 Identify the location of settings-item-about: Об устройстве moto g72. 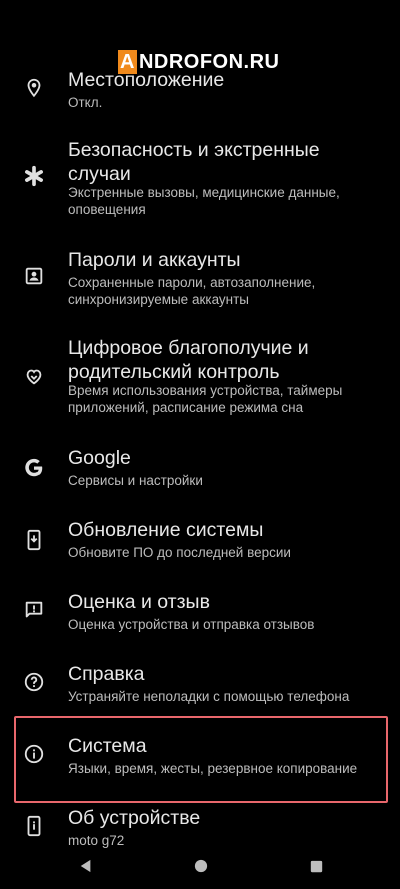
(200, 826).